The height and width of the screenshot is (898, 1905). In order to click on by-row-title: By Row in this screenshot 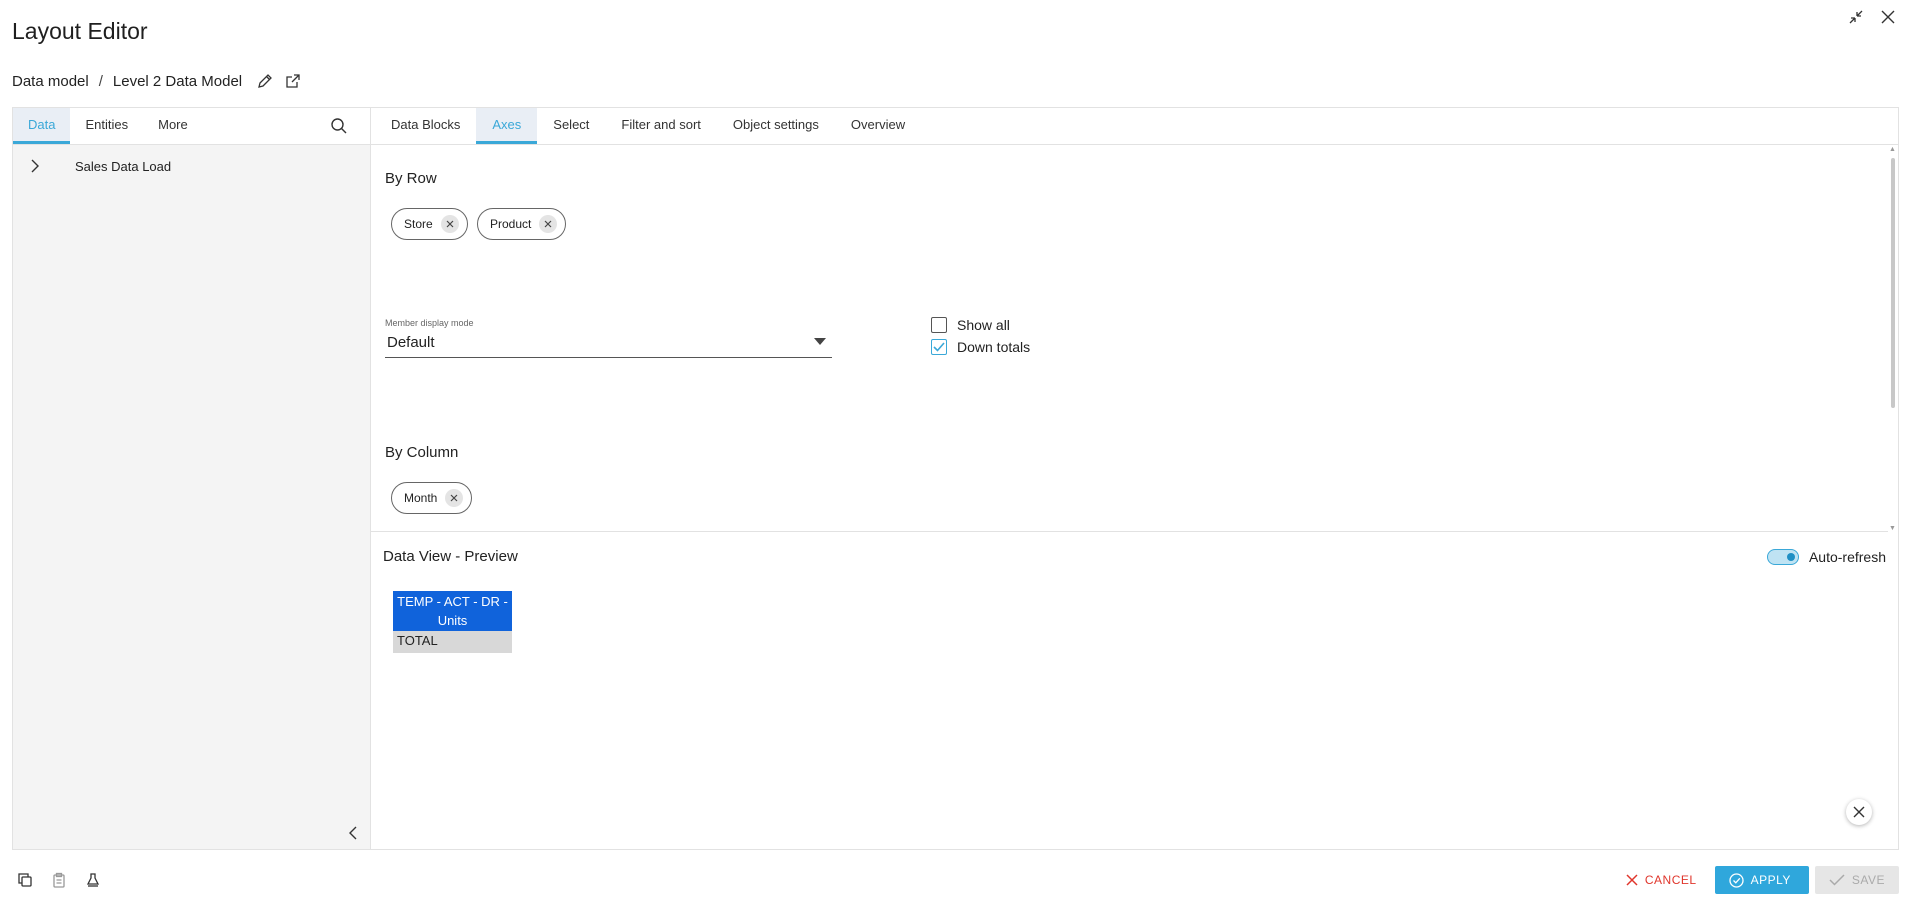, I will do `click(411, 178)`.